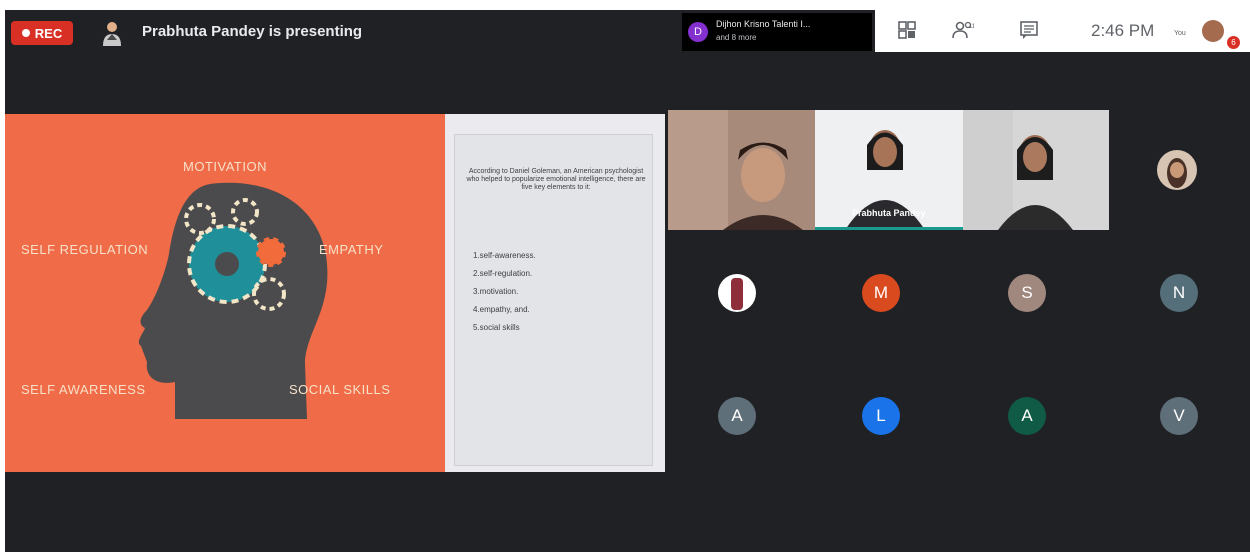 The width and height of the screenshot is (1250, 552). What do you see at coordinates (1179, 293) in the screenshot?
I see `participant-avatar: N` at bounding box center [1179, 293].